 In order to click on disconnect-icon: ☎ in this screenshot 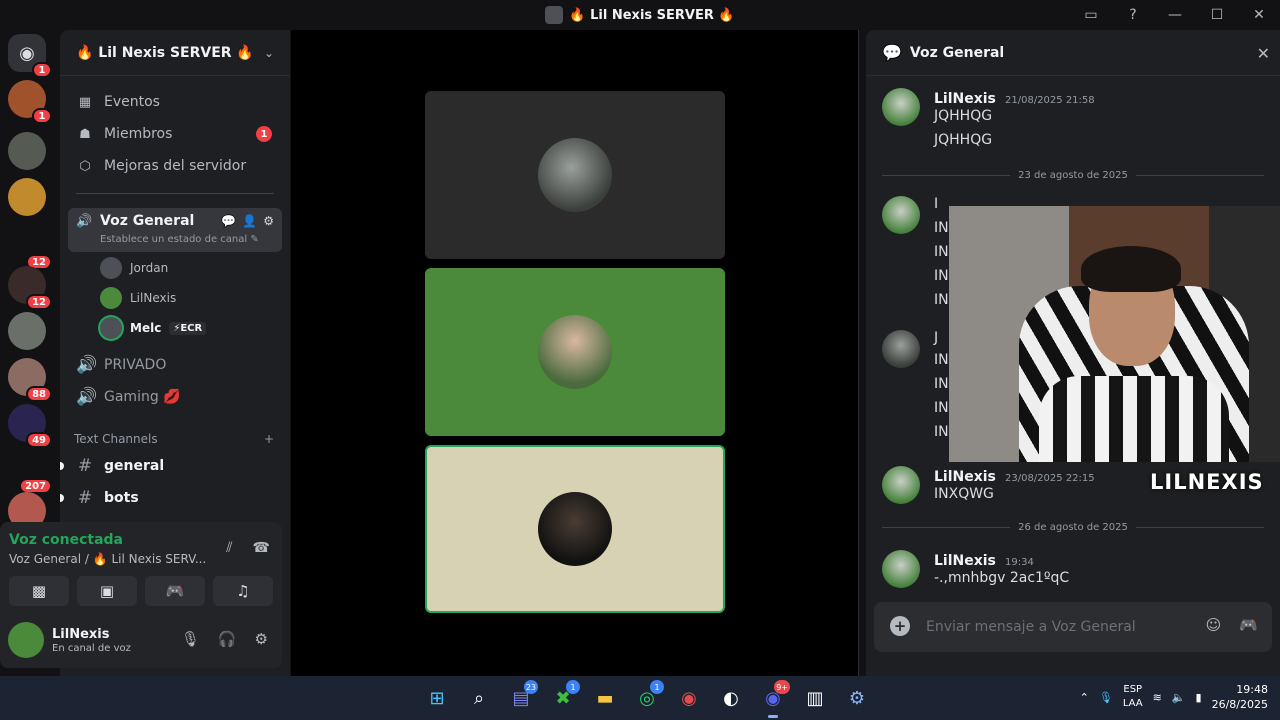, I will do `click(261, 548)`.